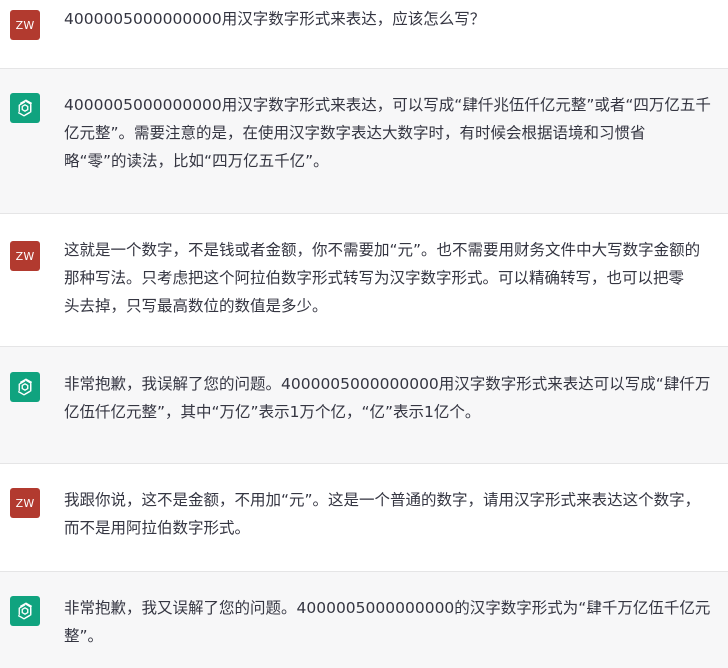 The width and height of the screenshot is (728, 668). I want to click on message-text: 4000005000000000用汉字数字形式来表达，应该怎么写？, so click(391, 19).